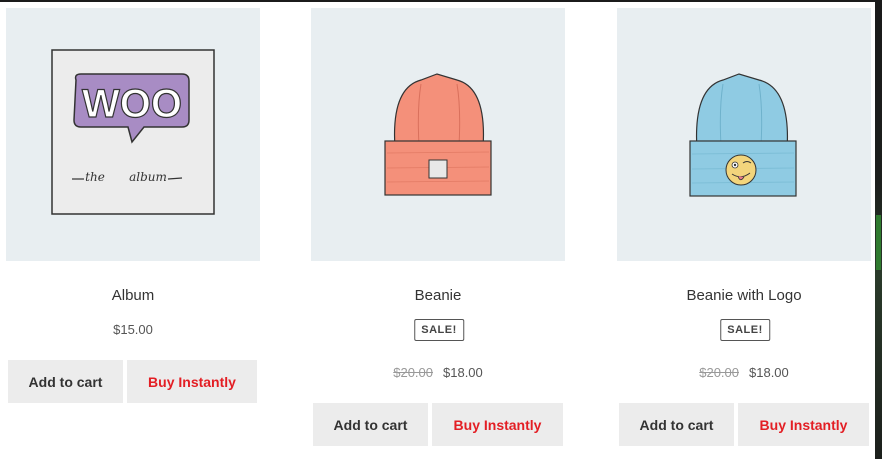 The width and height of the screenshot is (882, 459). Describe the element at coordinates (441, 1) in the screenshot. I see `top-border` at that location.